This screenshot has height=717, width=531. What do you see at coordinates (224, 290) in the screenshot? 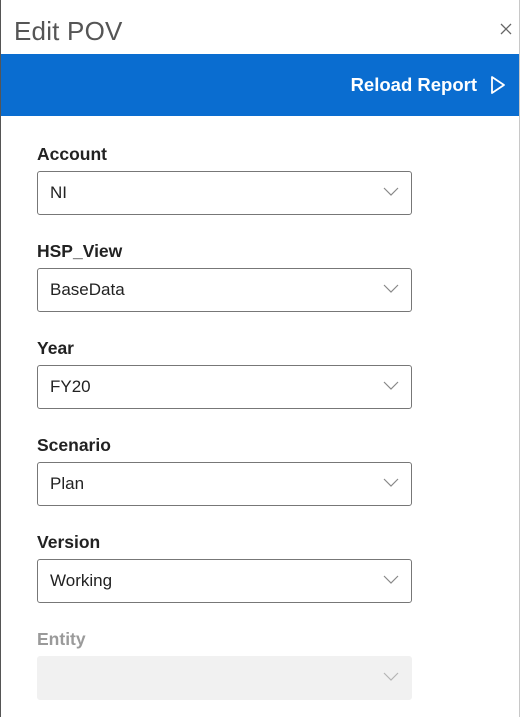
I see `hsp-view-select: BaseData` at bounding box center [224, 290].